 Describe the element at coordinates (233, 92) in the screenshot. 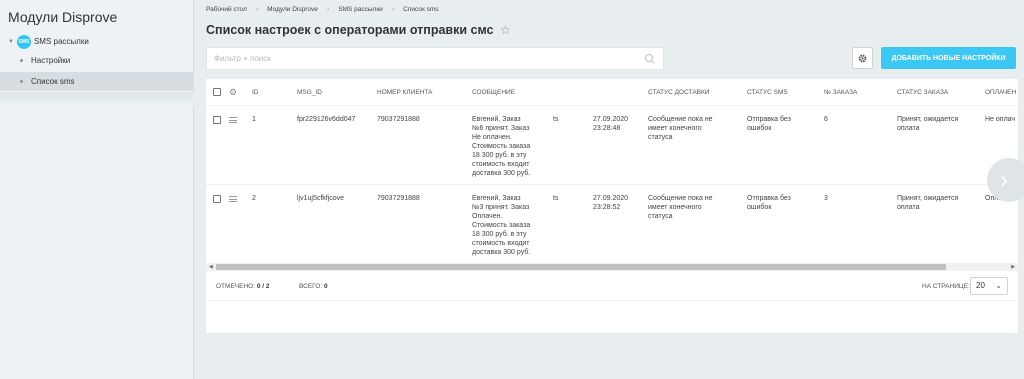

I see `column-settings-icon: ⚙` at that location.